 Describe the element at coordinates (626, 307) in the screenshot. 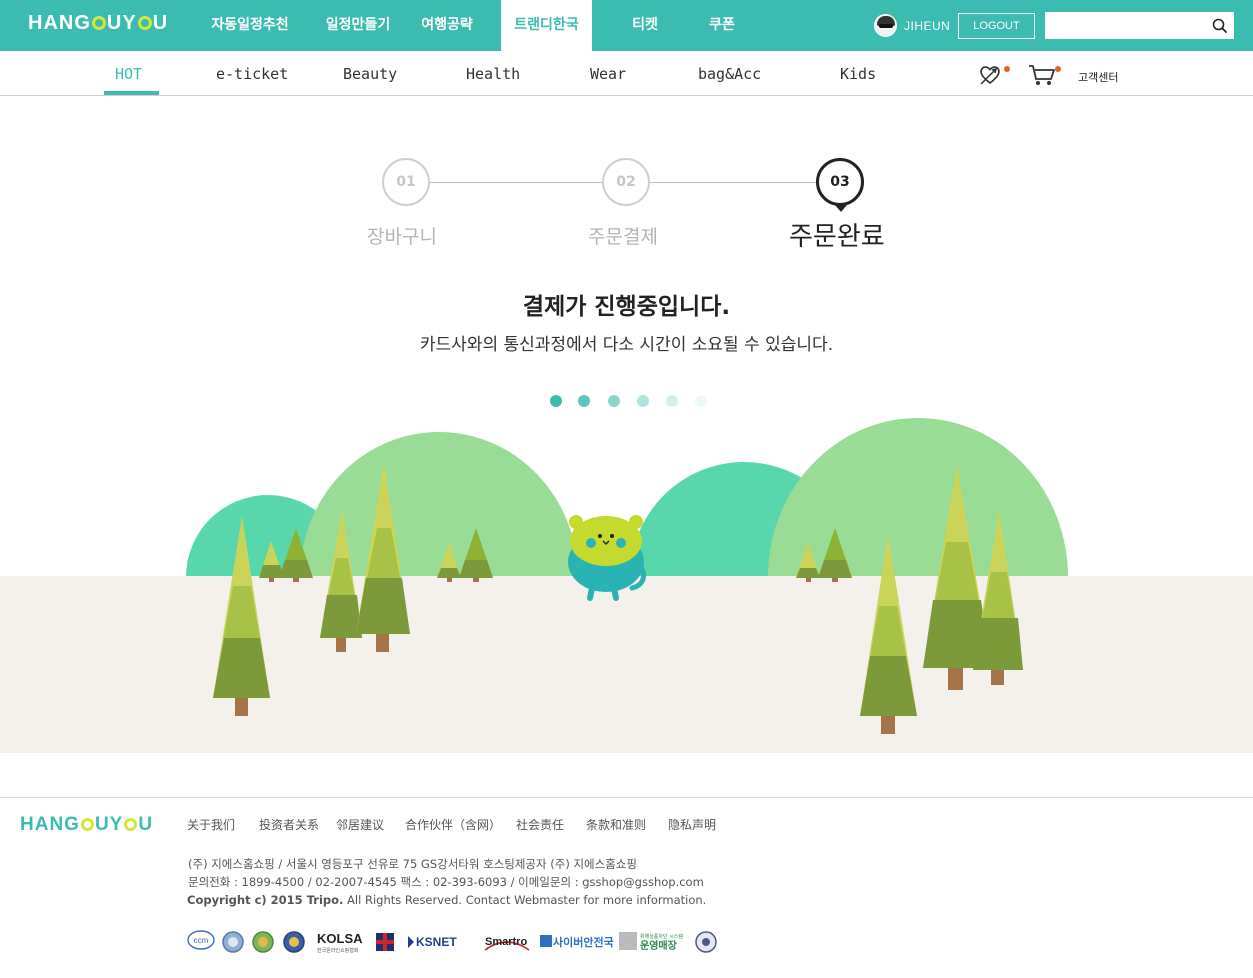

I see `payment-status-title: 결제가 진행중입니다.` at that location.